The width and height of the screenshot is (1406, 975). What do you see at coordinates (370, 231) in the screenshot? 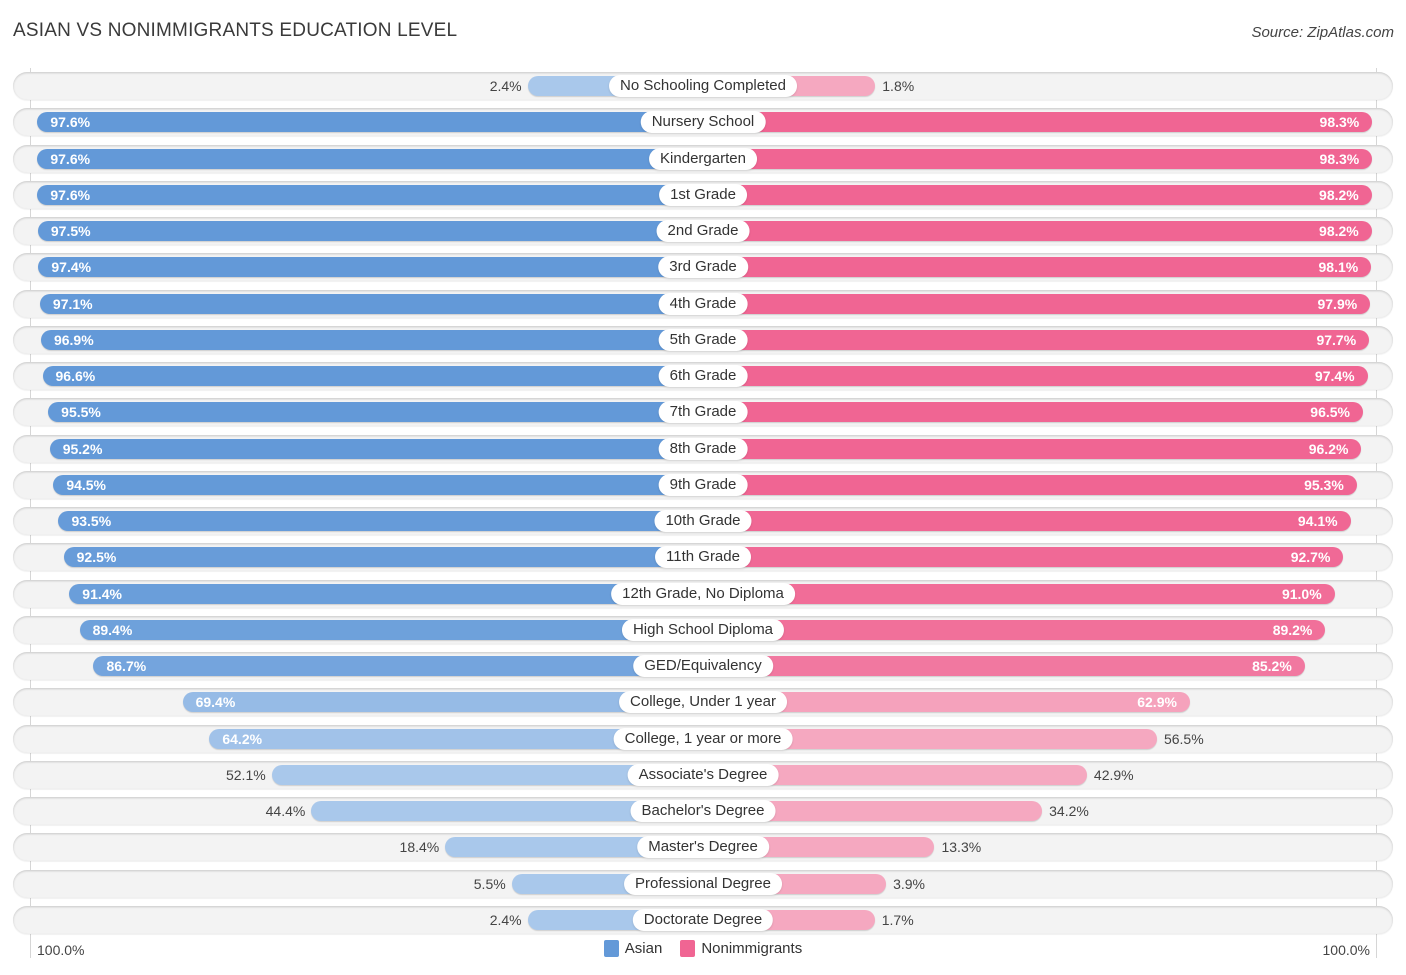
I see `bar-asian-2nd-grade` at bounding box center [370, 231].